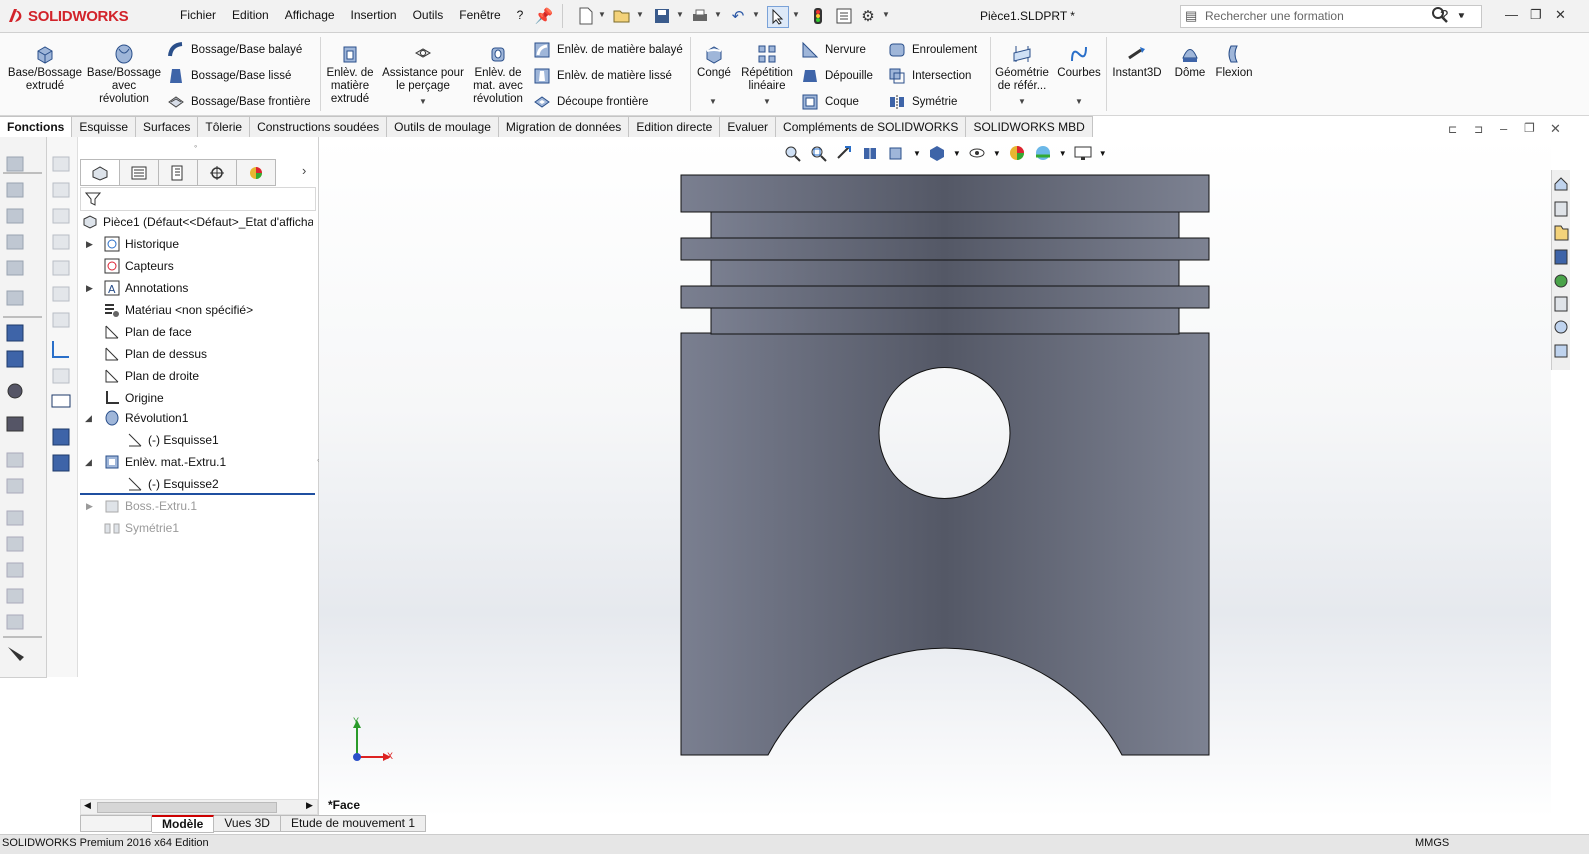 The width and height of the screenshot is (1589, 854). Describe the element at coordinates (586, 16) in the screenshot. I see `new-document-icon` at that location.